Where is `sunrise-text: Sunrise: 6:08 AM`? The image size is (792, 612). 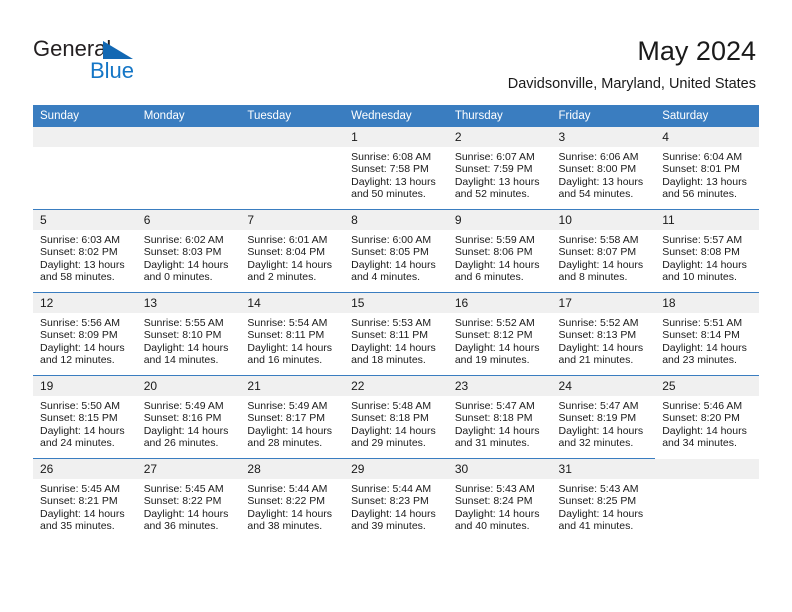 sunrise-text: Sunrise: 6:08 AM is located at coordinates (391, 157).